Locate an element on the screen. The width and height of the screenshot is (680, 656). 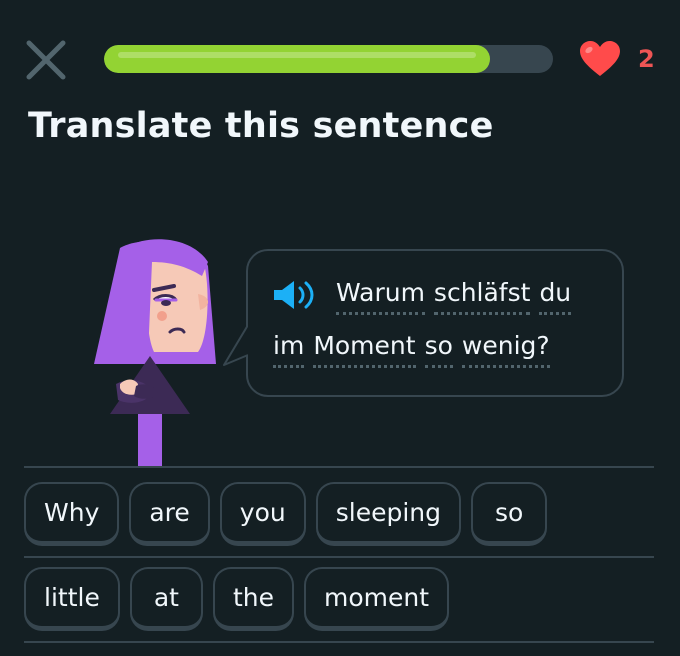
lesson-progress-fill is located at coordinates (297, 59).